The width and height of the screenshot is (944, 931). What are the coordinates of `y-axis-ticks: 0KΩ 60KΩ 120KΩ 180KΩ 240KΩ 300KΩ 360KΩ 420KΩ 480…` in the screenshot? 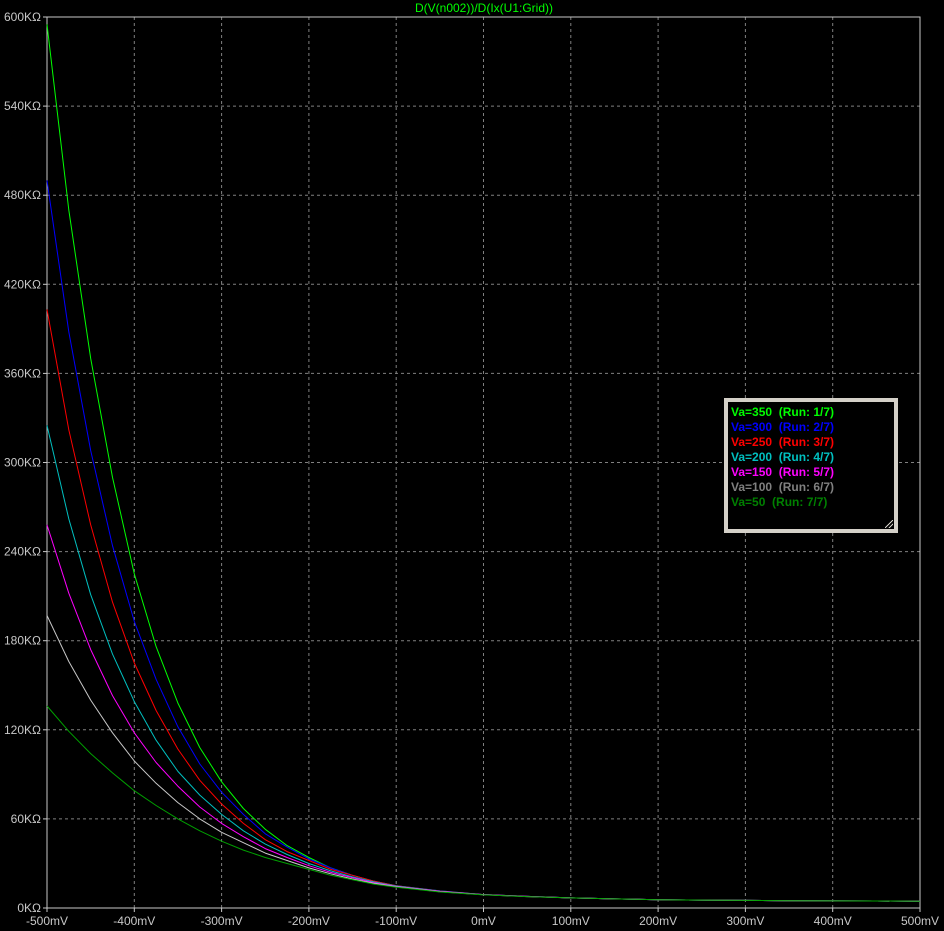 It's located at (25, 462).